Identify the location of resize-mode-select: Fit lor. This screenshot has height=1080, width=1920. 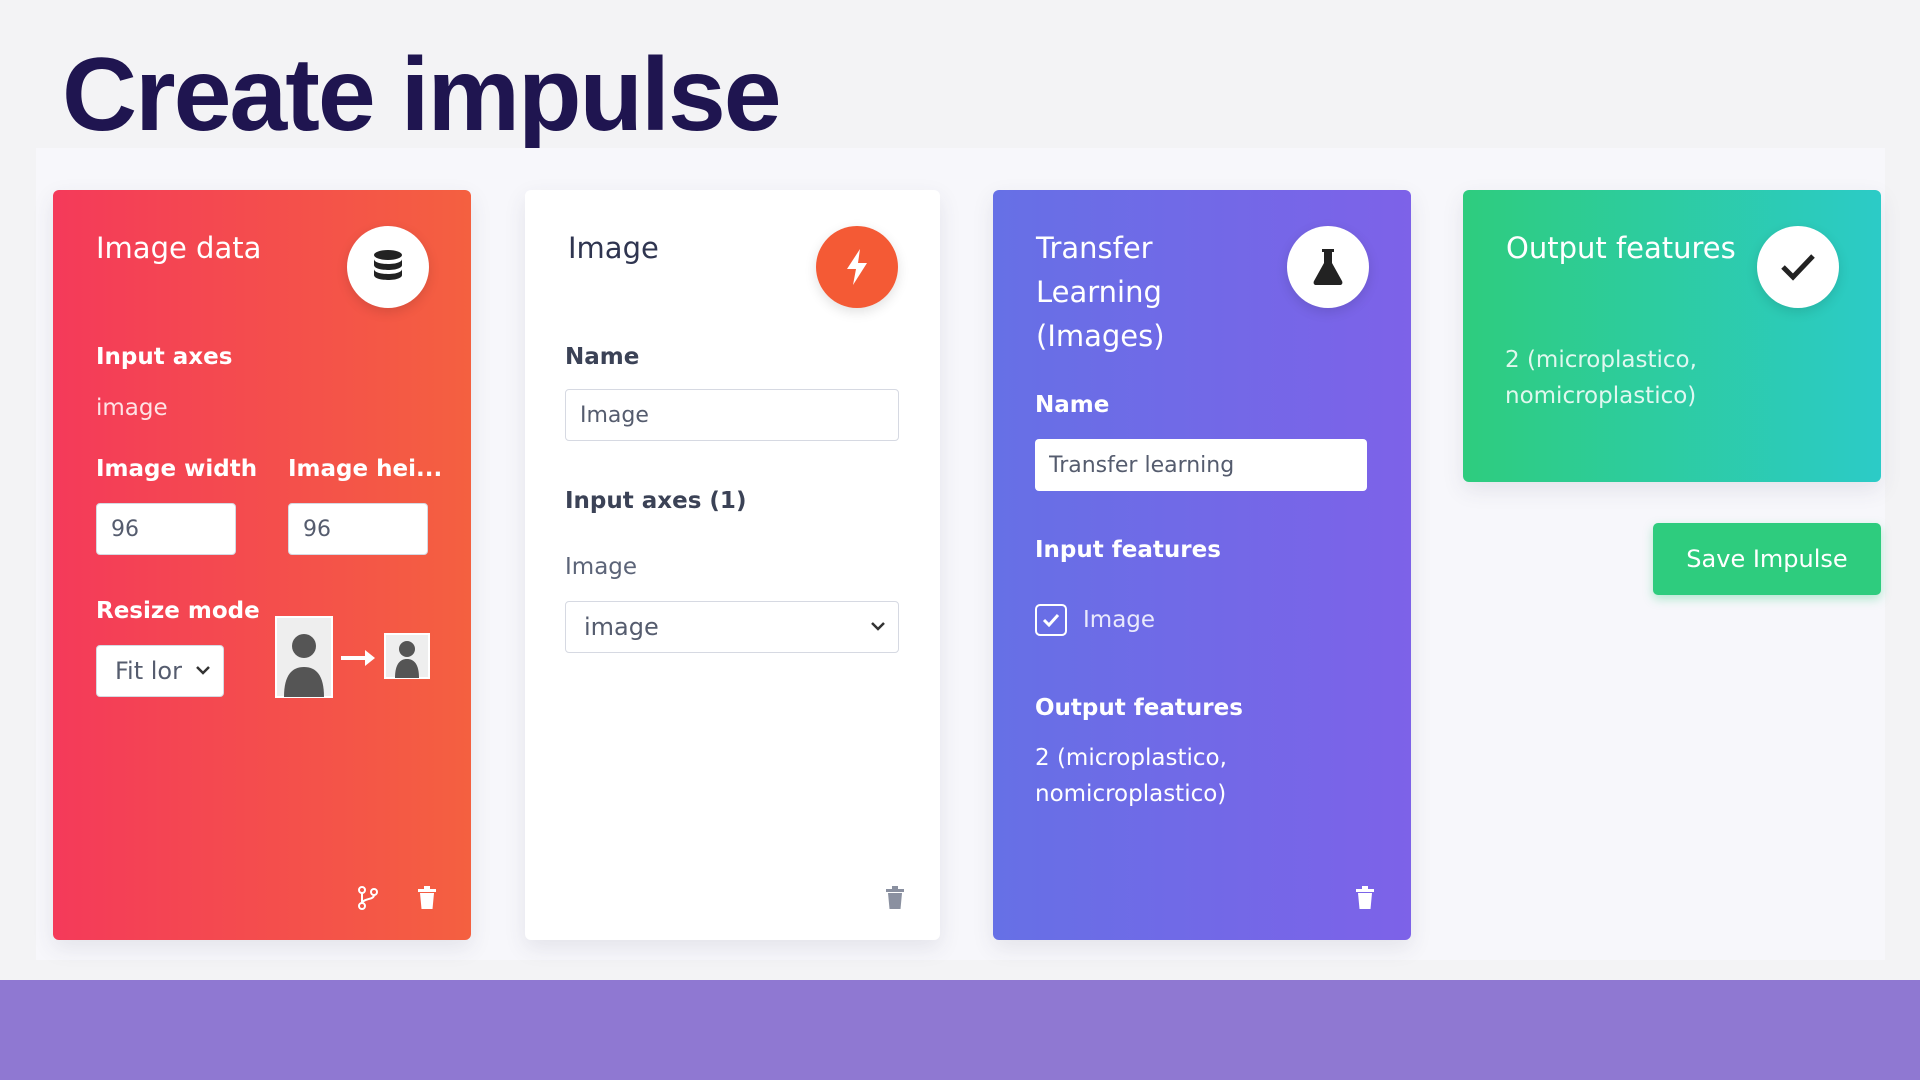
(160, 671).